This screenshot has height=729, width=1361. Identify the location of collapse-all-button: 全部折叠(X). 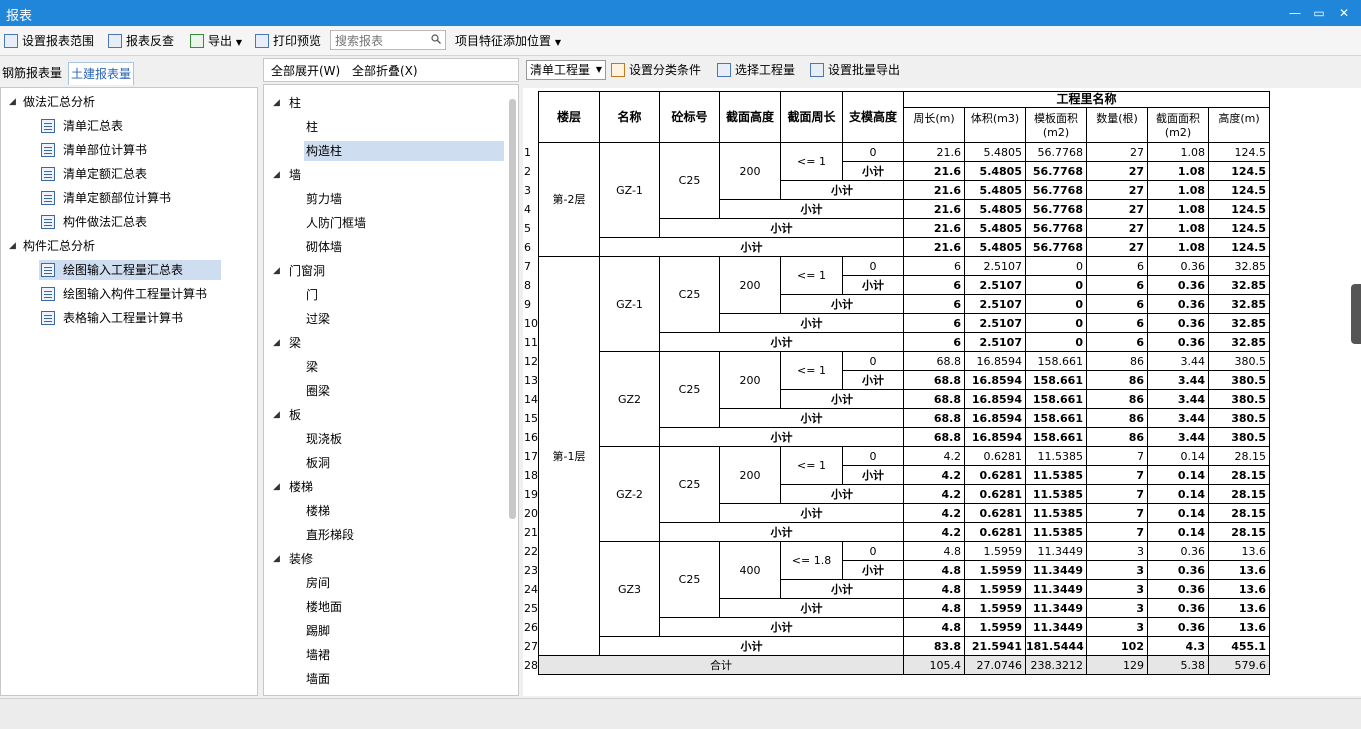
(385, 70).